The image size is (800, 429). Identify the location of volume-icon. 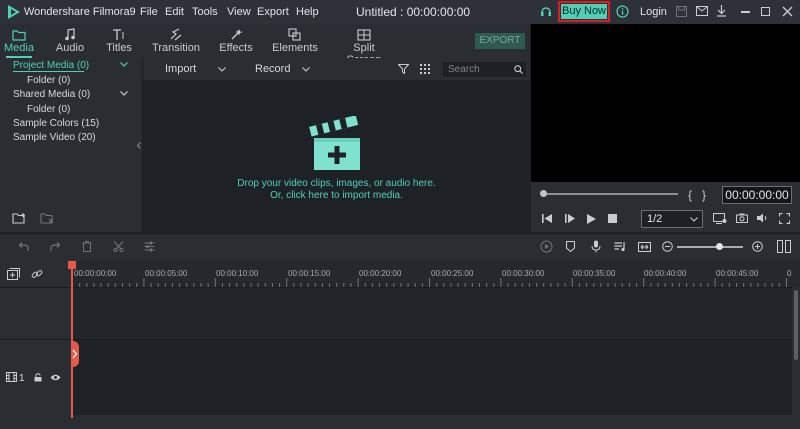
(763, 218).